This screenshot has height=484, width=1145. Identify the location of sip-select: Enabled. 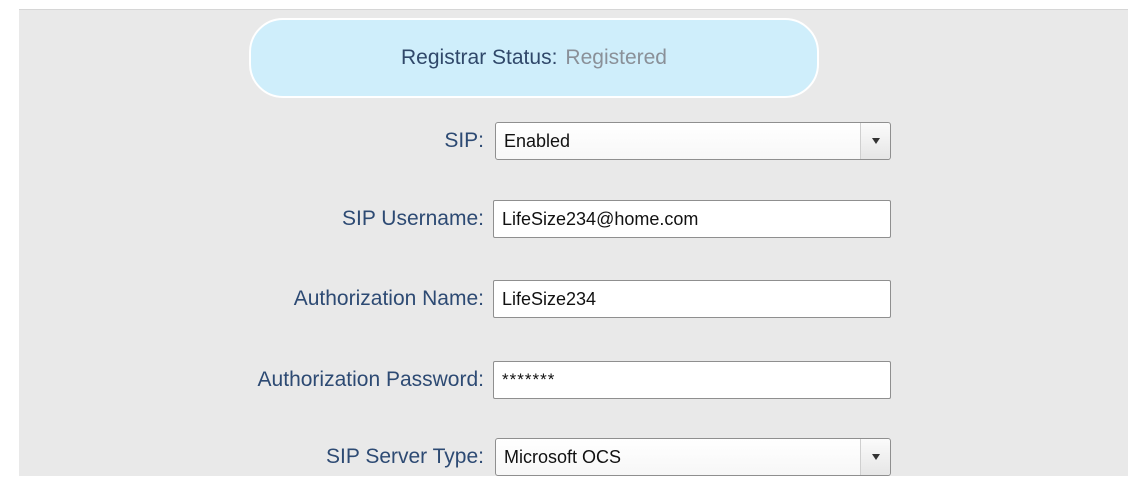
(693, 141).